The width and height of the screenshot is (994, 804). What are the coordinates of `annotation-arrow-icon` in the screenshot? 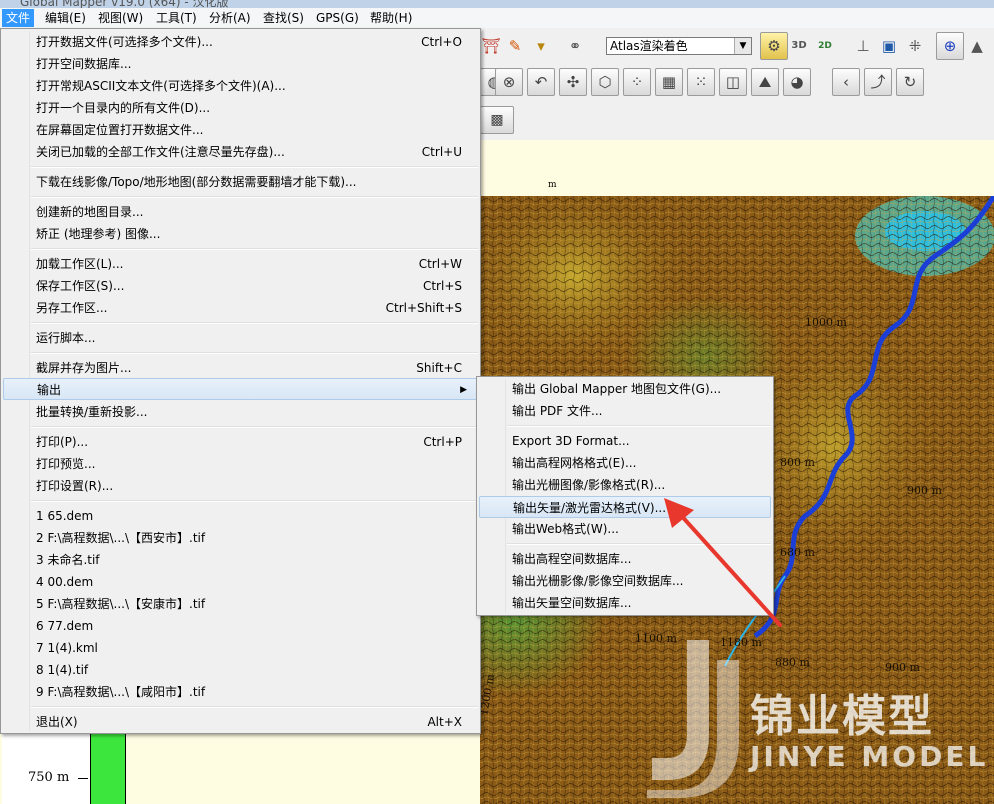 It's located at (723, 562).